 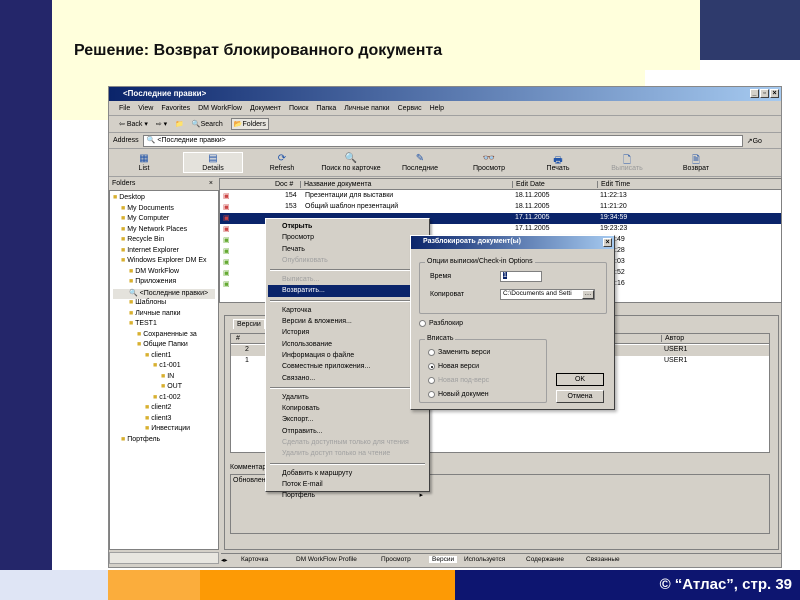 What do you see at coordinates (396, 559) in the screenshot?
I see `bottom-tab: Просмотр` at bounding box center [396, 559].